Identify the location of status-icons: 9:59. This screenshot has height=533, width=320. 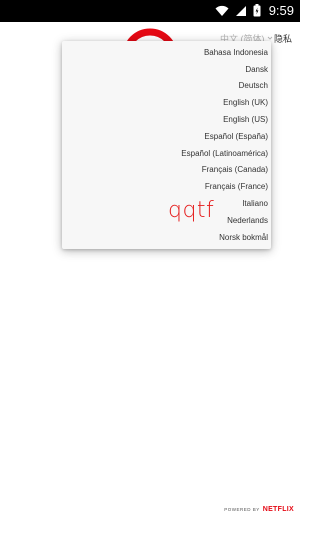
(254, 10).